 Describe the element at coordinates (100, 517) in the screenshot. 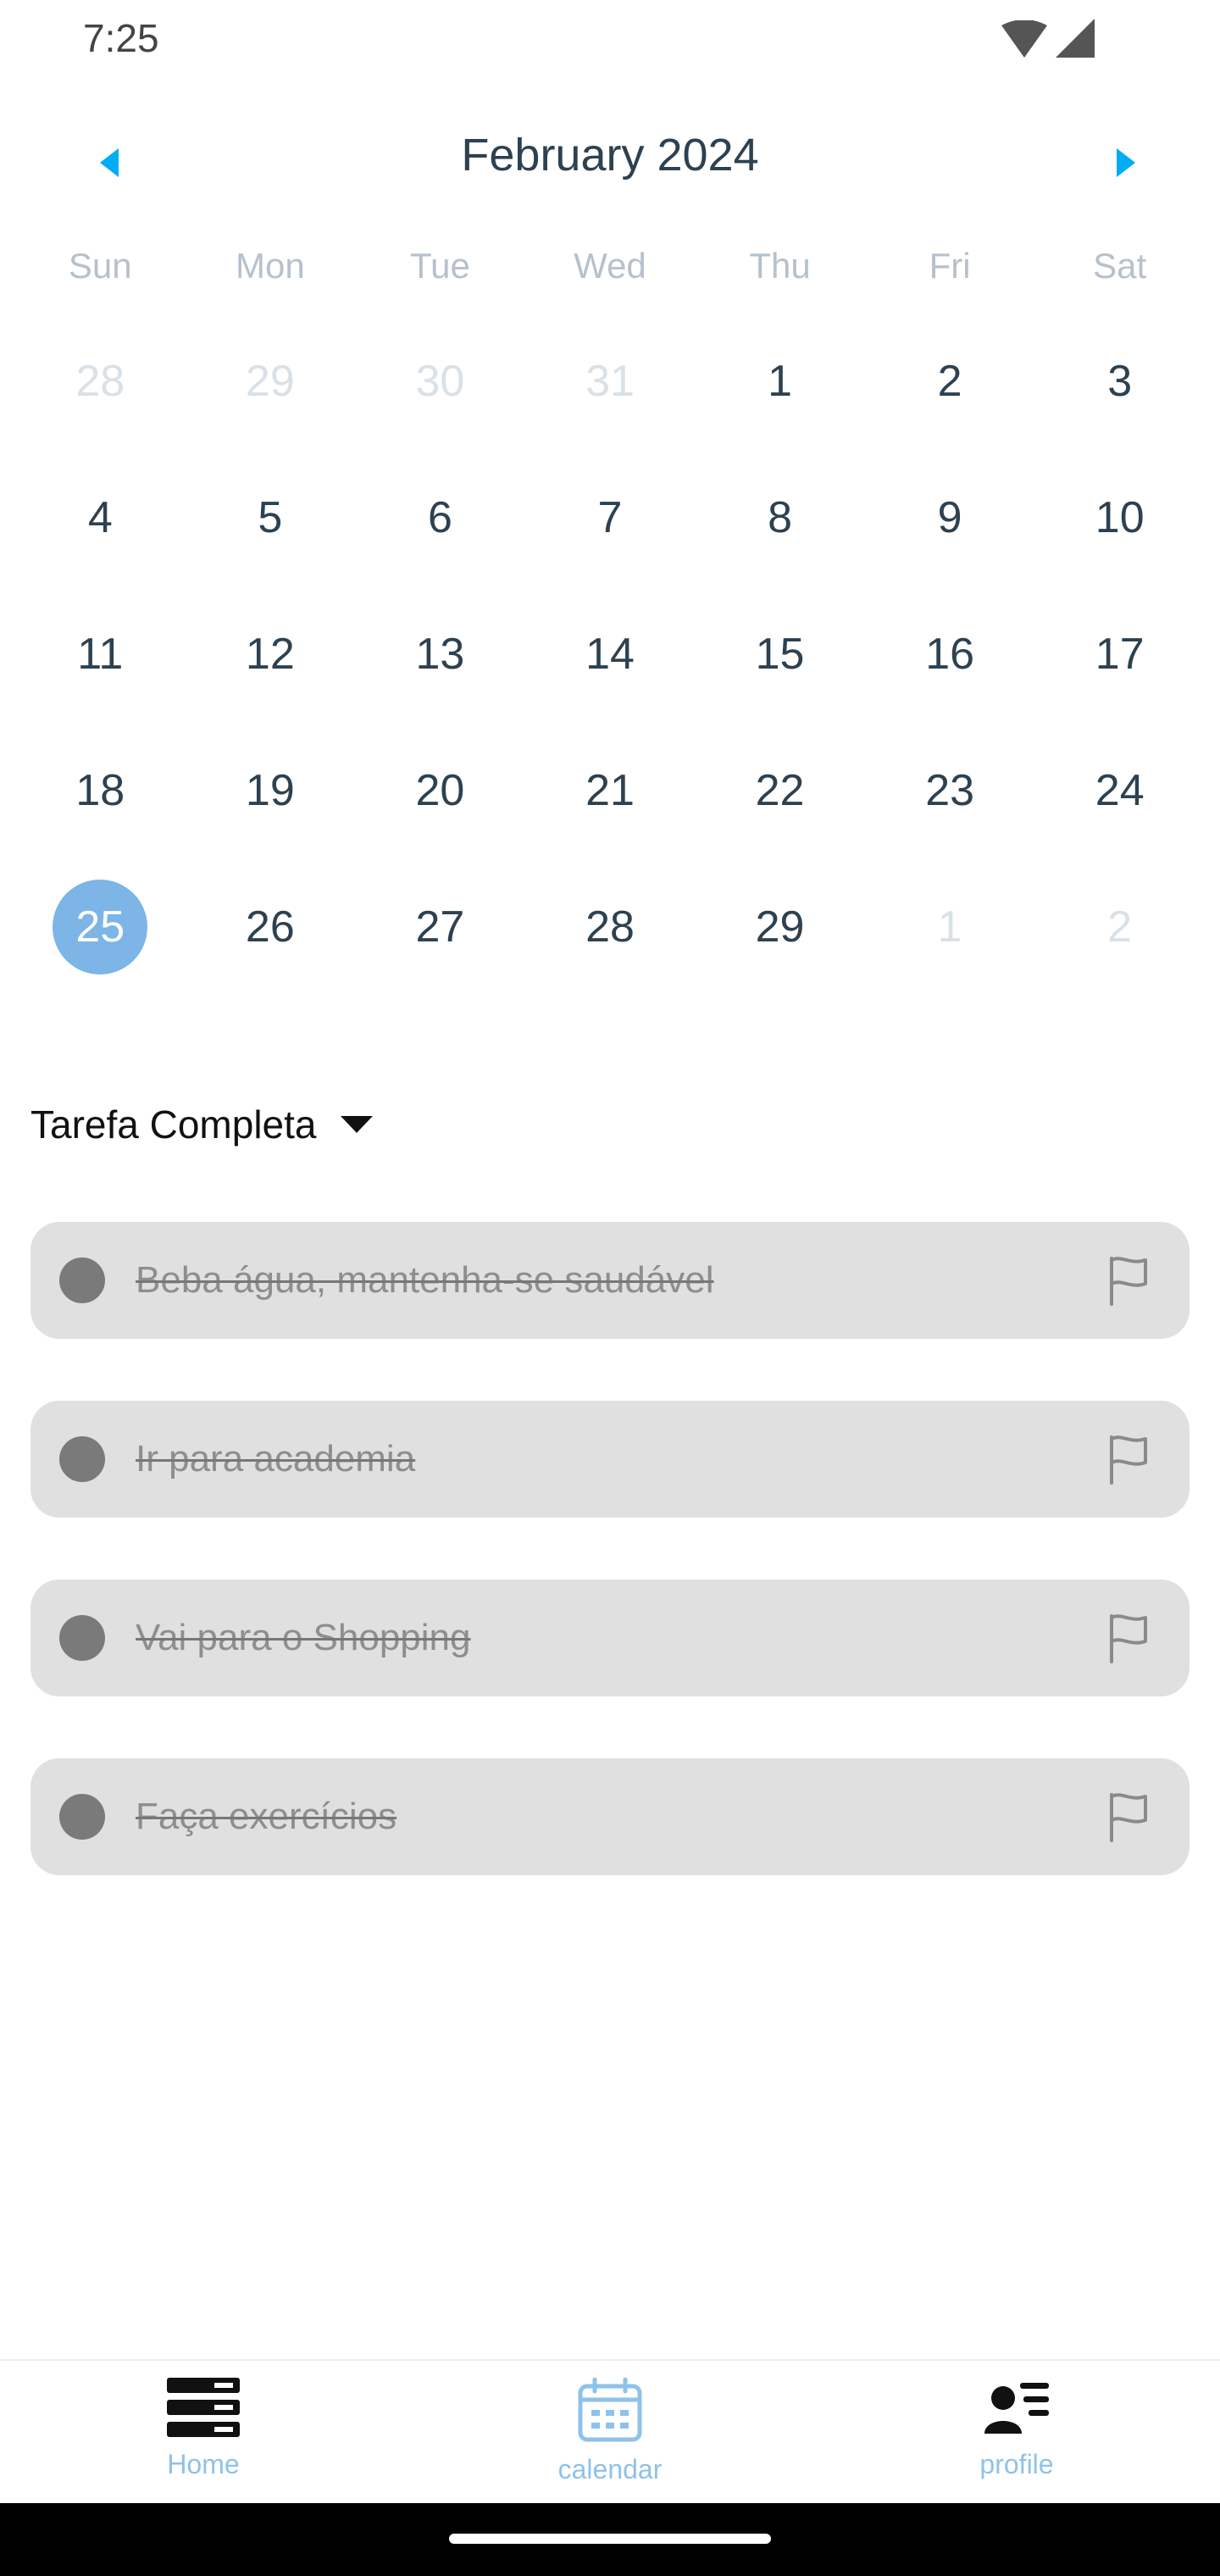

I see `calendar-day-number: 4` at that location.